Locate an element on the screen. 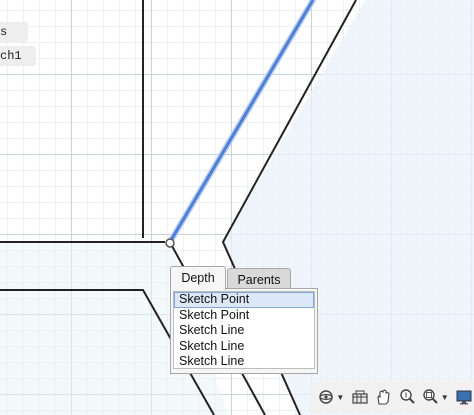 The width and height of the screenshot is (474, 415). navigation-toolbar: ▼ ▼ is located at coordinates (392, 397).